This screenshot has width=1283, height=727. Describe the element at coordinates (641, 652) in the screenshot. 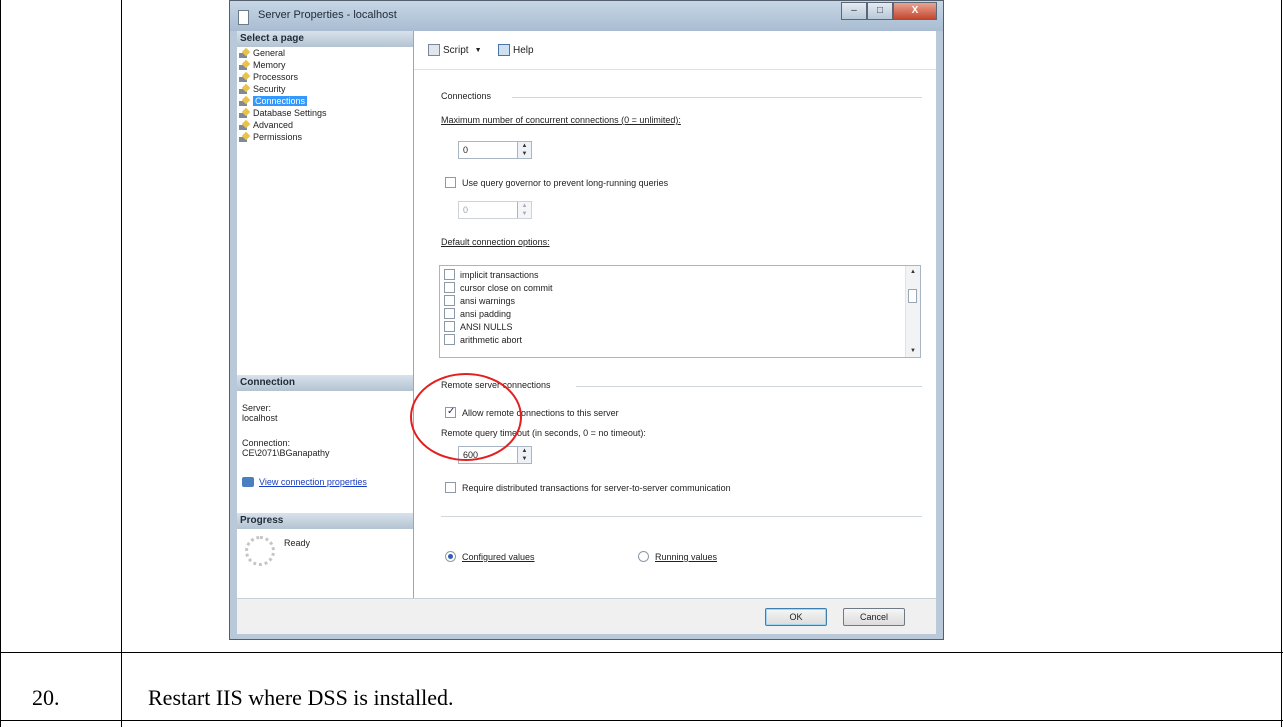

I see `table-row-divider` at that location.